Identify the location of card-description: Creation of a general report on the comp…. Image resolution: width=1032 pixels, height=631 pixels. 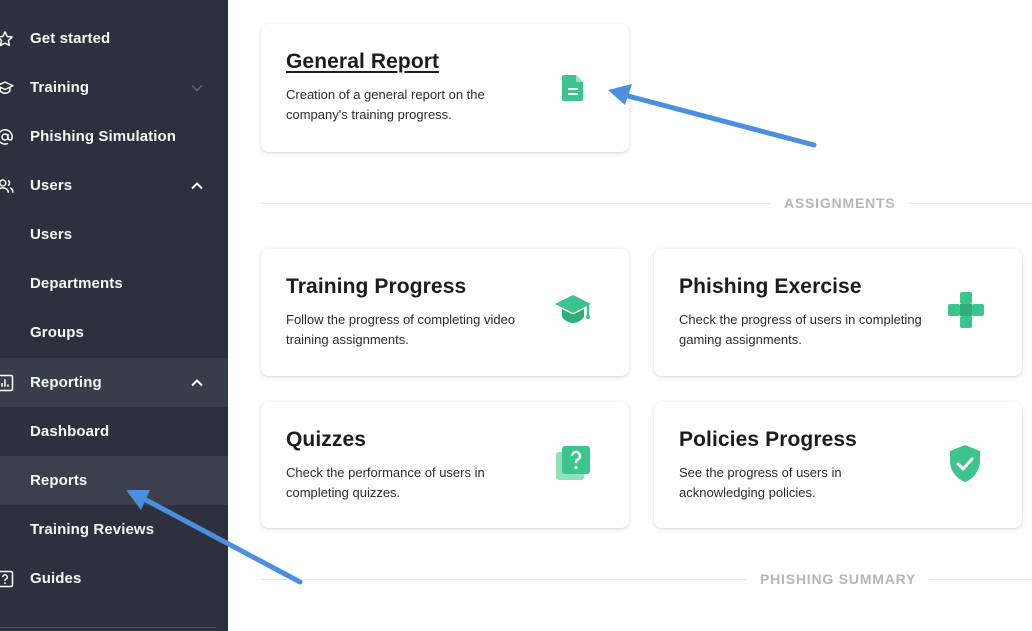
(385, 104).